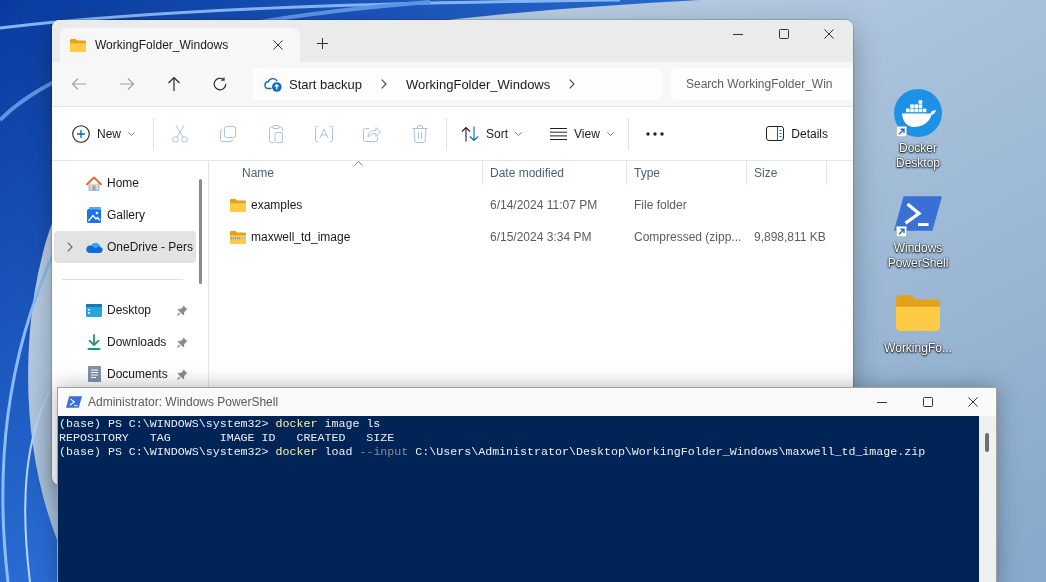  What do you see at coordinates (227, 438) in the screenshot?
I see `console-line: REPOSITORY TAG IMAGE ID CREATED SIZE` at bounding box center [227, 438].